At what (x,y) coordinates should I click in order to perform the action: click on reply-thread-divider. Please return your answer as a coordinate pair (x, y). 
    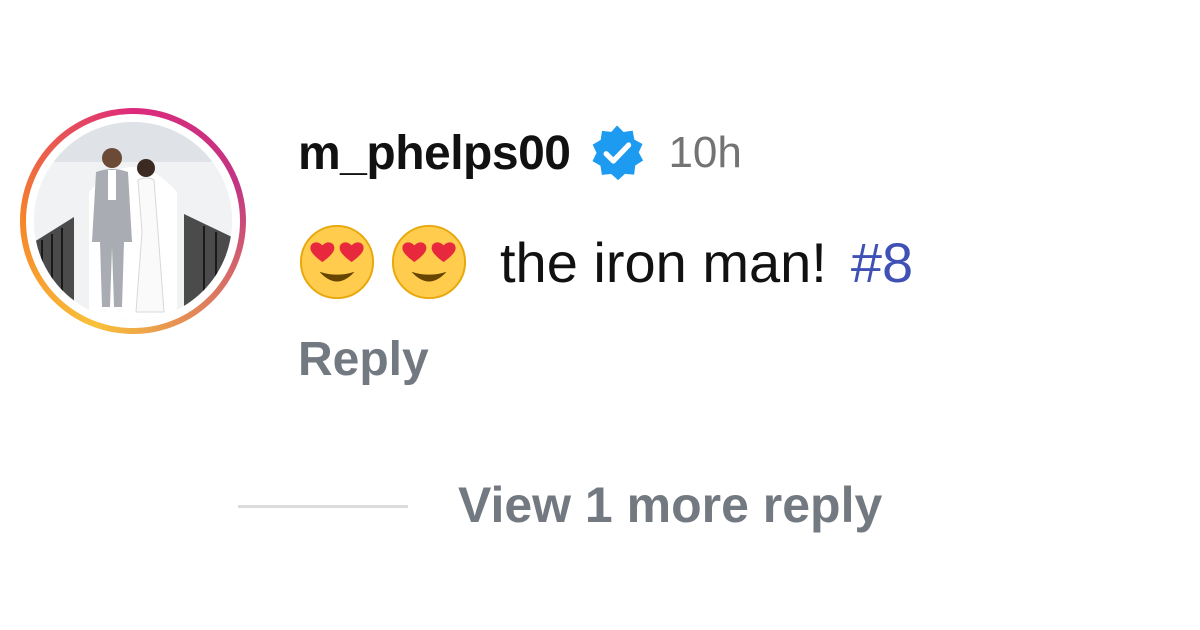
    Looking at the image, I should click on (323, 506).